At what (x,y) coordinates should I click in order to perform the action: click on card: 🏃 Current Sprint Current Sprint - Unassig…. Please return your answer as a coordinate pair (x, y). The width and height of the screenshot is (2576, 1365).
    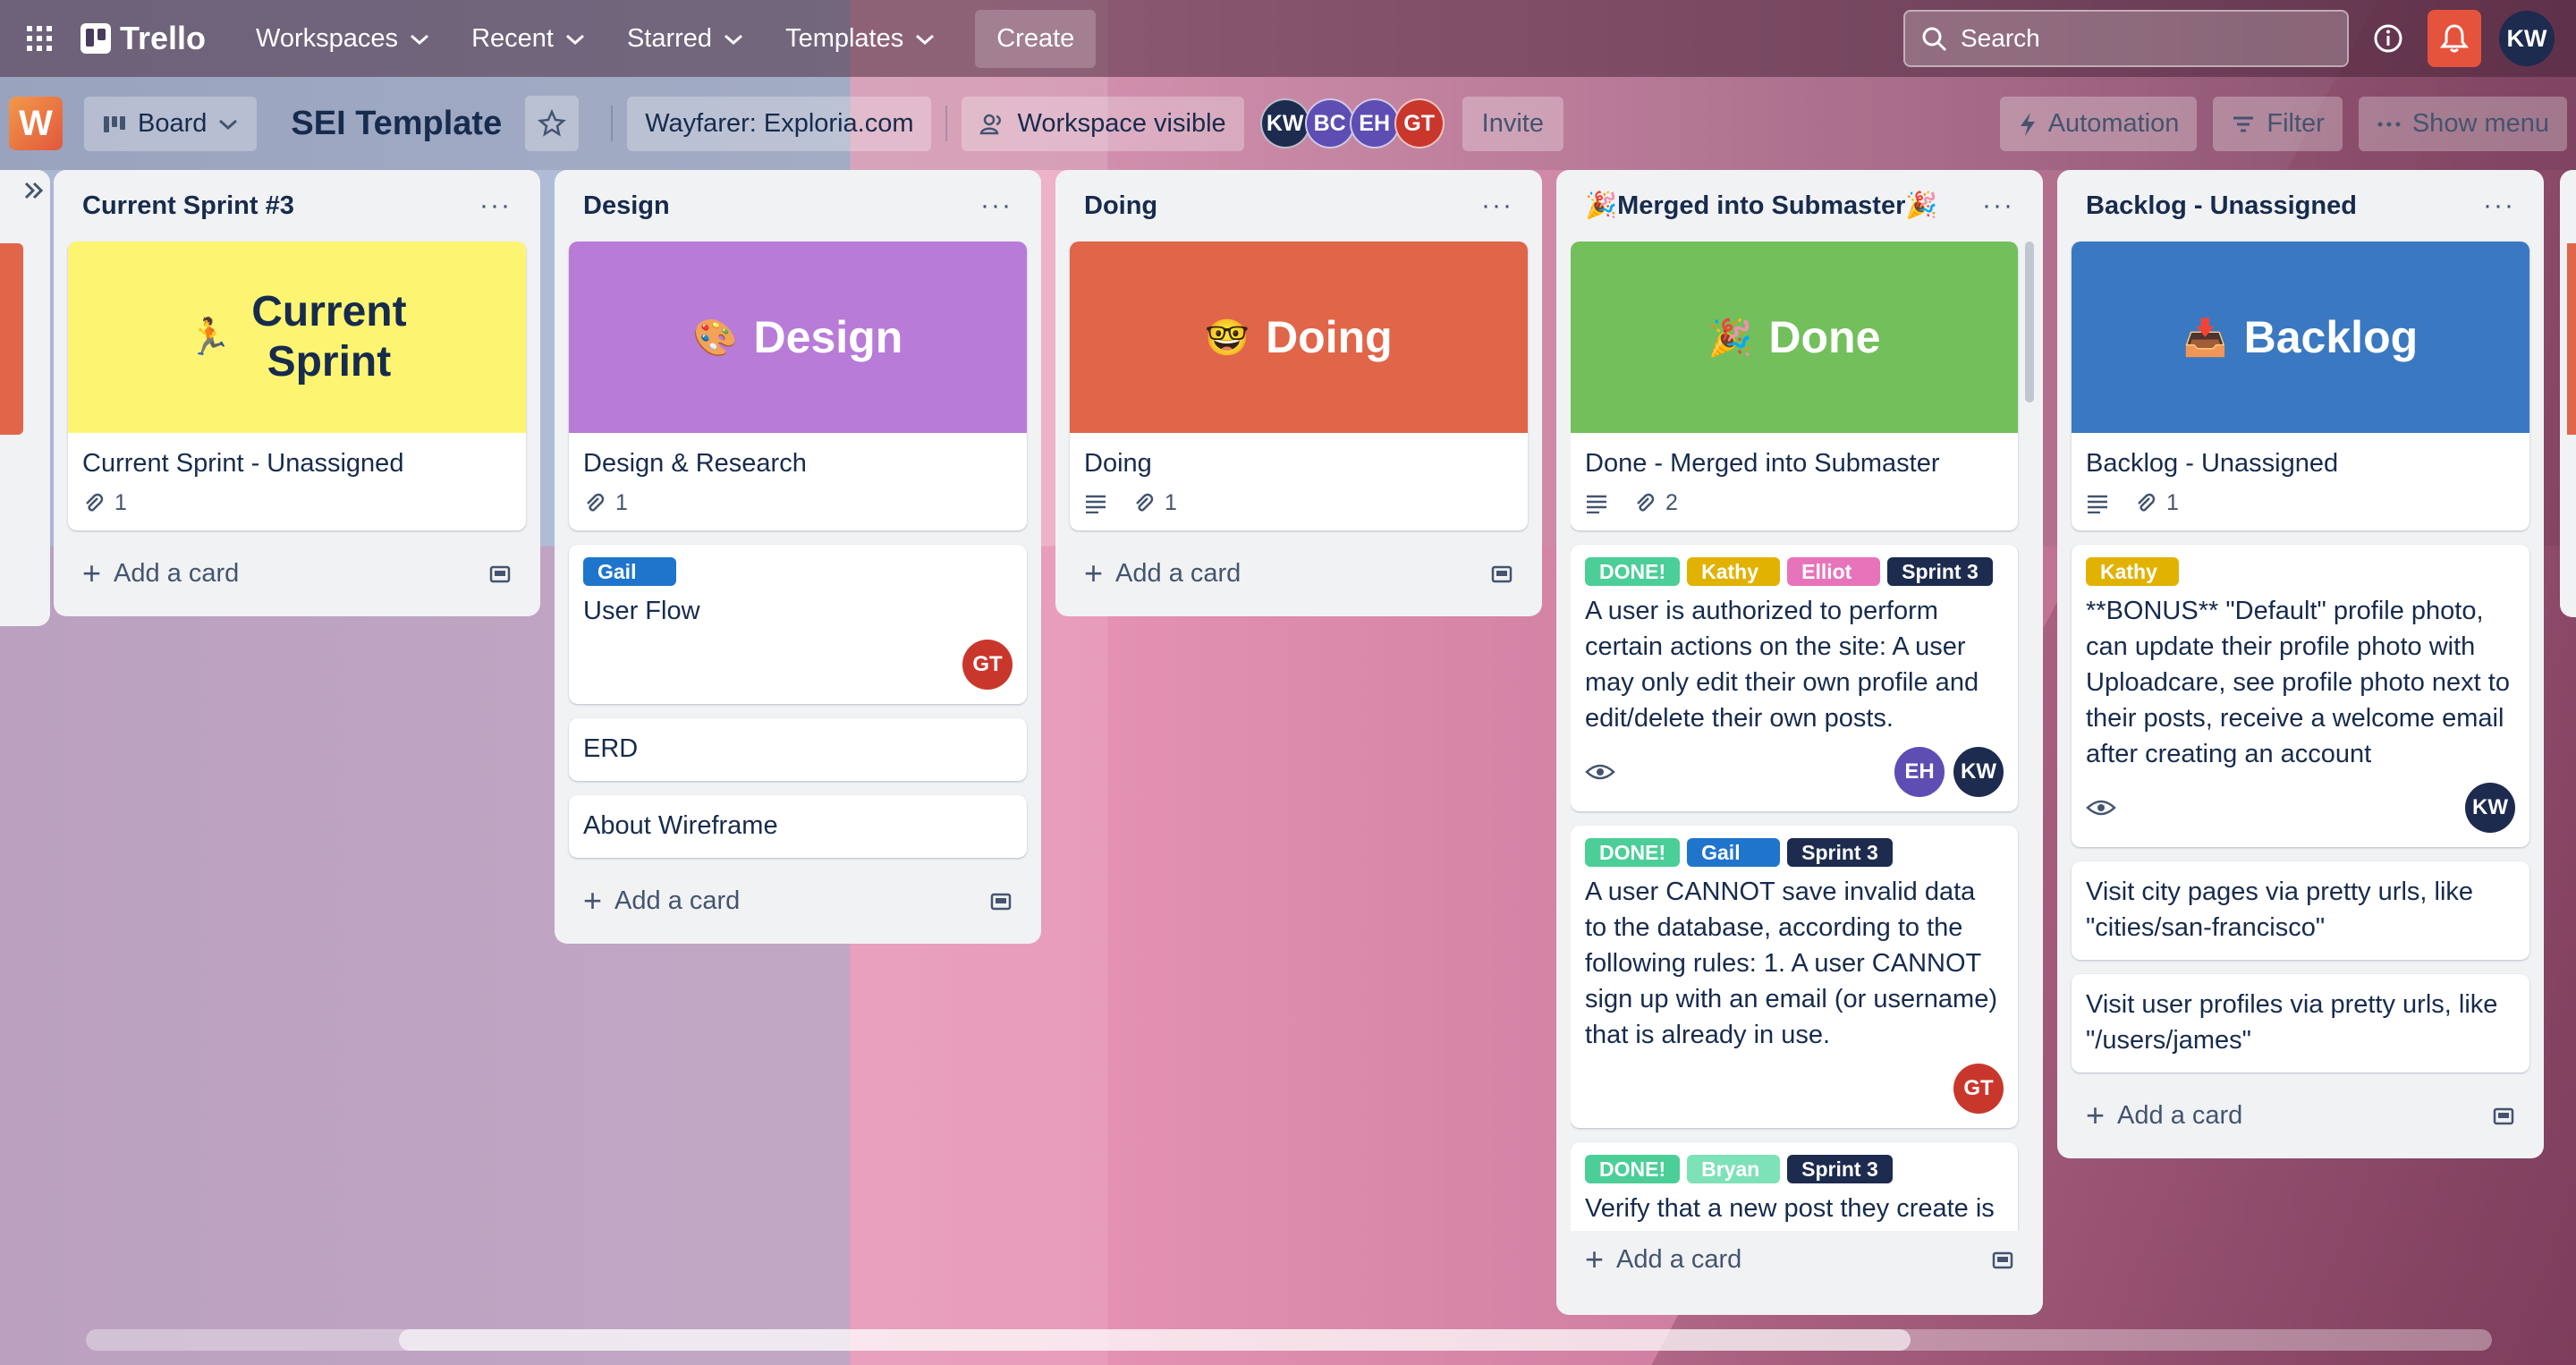
    Looking at the image, I should click on (297, 386).